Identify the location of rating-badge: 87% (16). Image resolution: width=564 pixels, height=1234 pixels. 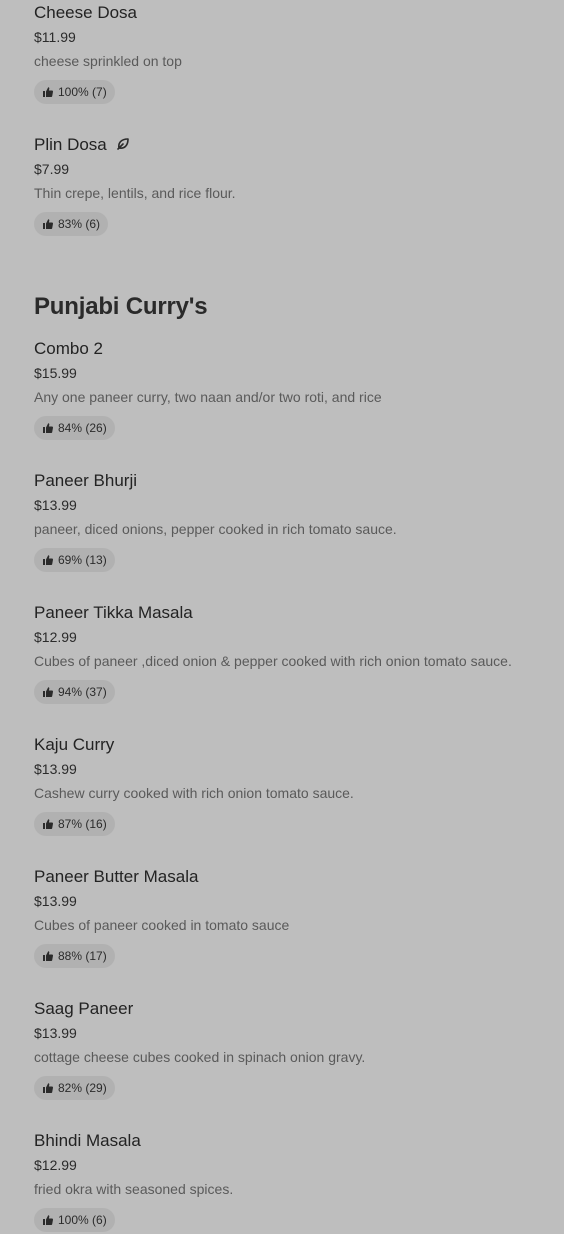
(74, 824).